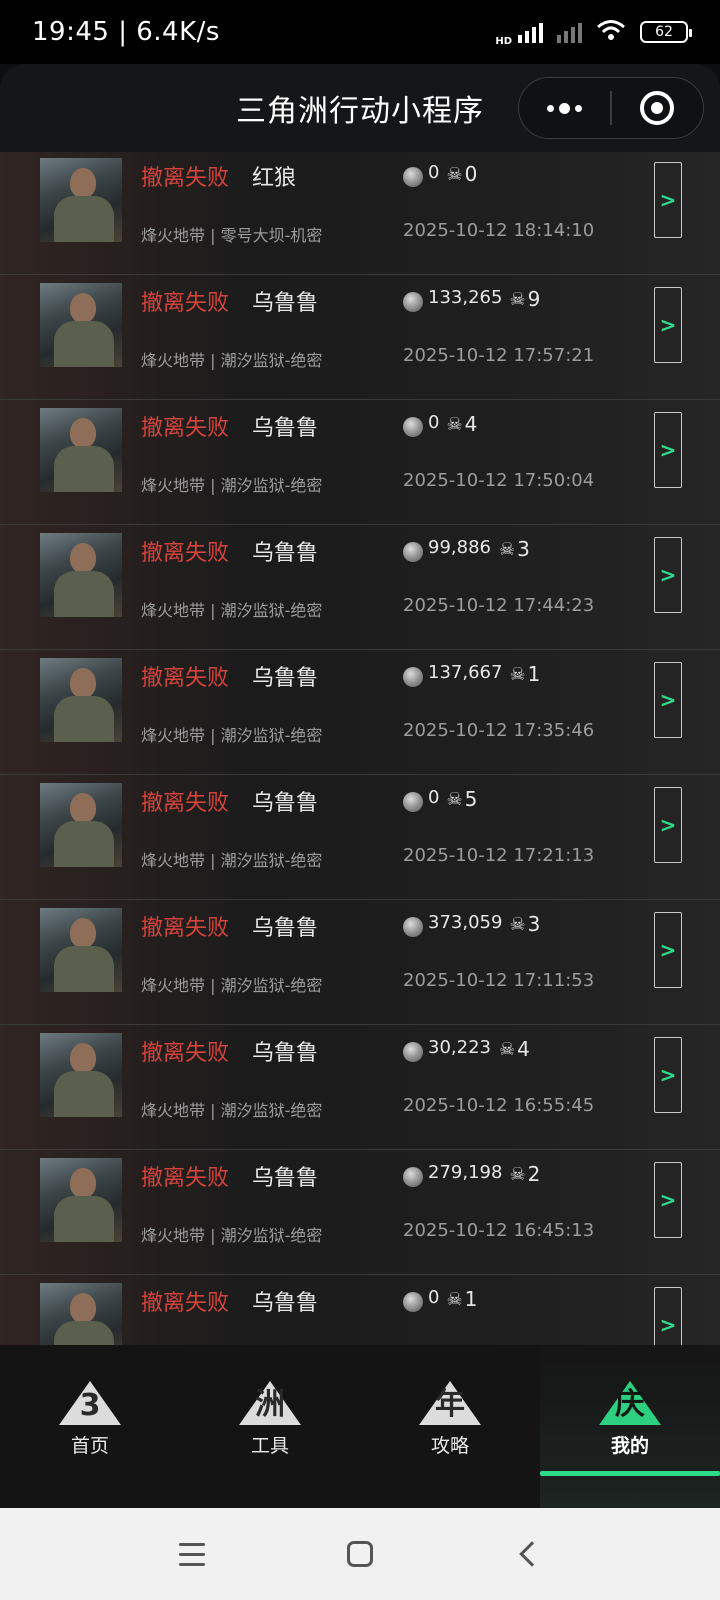 This screenshot has height=1600, width=720. Describe the element at coordinates (126, 32) in the screenshot. I see `clock-and-speed: 19:45 | 6.4K/s` at that location.